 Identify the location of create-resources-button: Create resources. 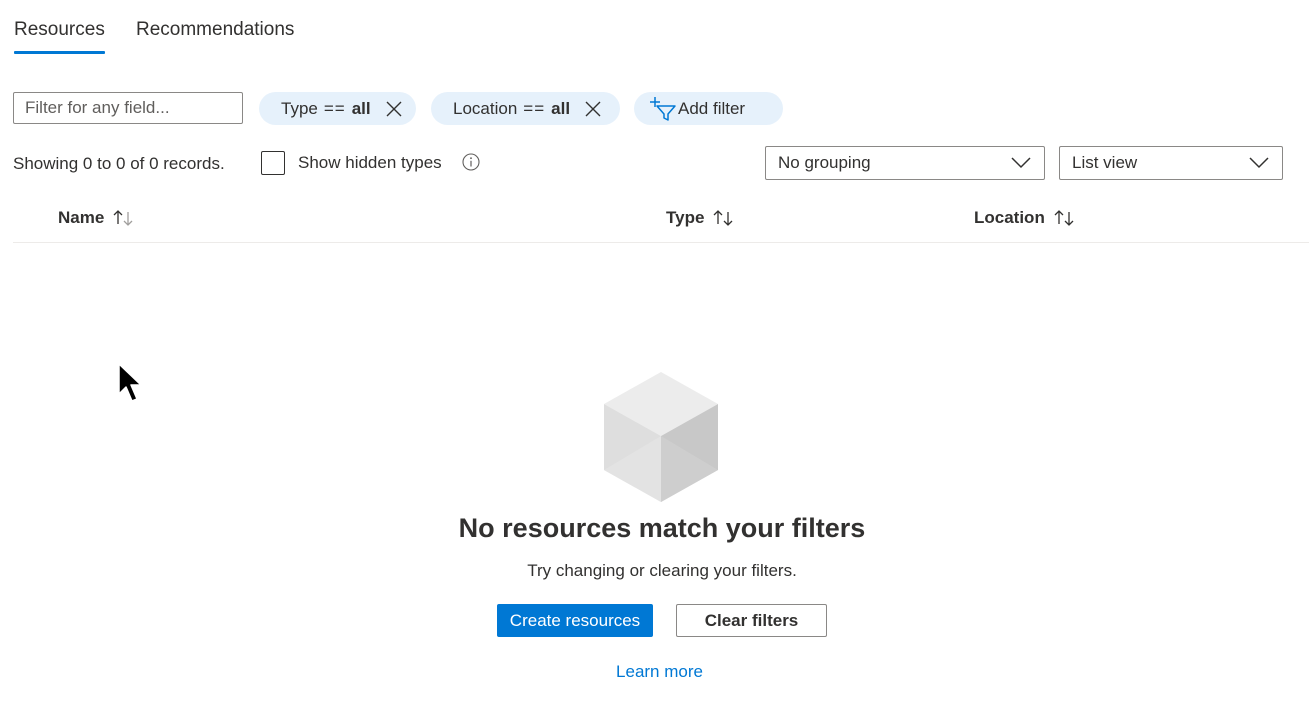
(575, 620).